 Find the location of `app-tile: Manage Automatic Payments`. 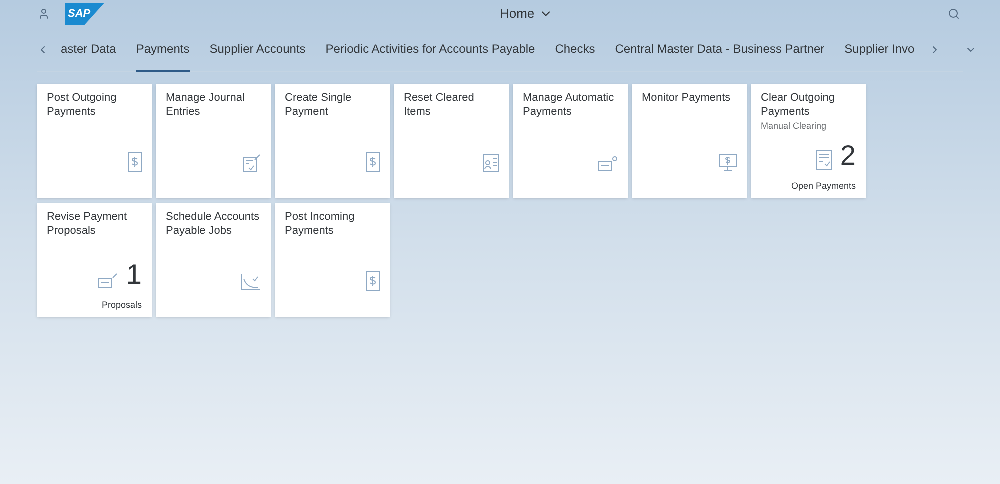

app-tile: Manage Automatic Payments is located at coordinates (570, 141).